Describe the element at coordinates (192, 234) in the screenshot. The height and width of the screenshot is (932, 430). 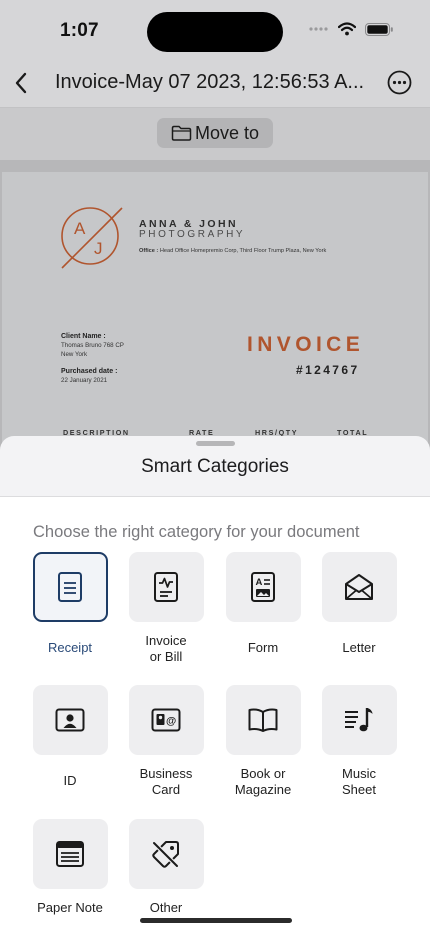
I see `studio-subtitle: PHOTOGRAPHY` at that location.